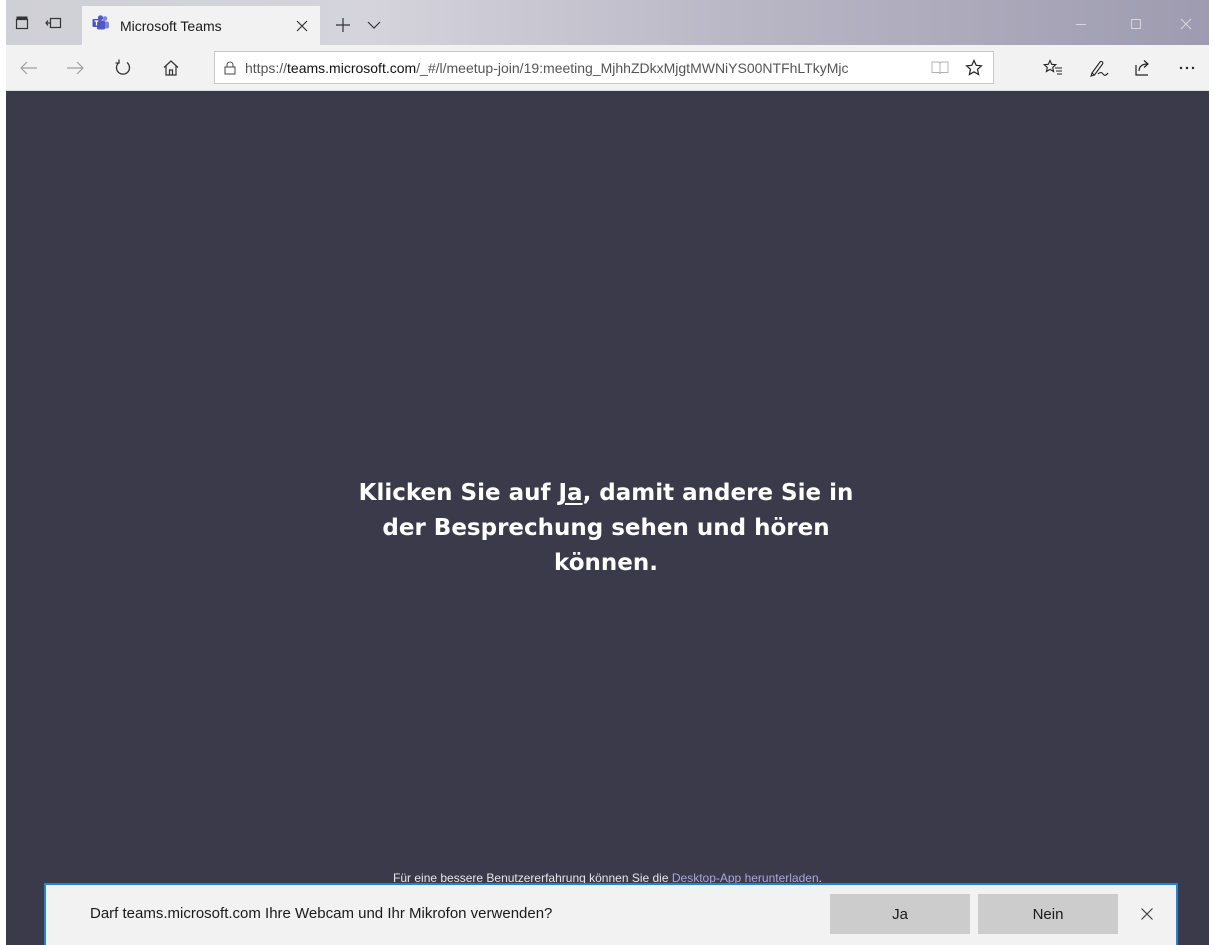 This screenshot has height=945, width=1213. What do you see at coordinates (1187, 68) in the screenshot?
I see `more-options-icon` at bounding box center [1187, 68].